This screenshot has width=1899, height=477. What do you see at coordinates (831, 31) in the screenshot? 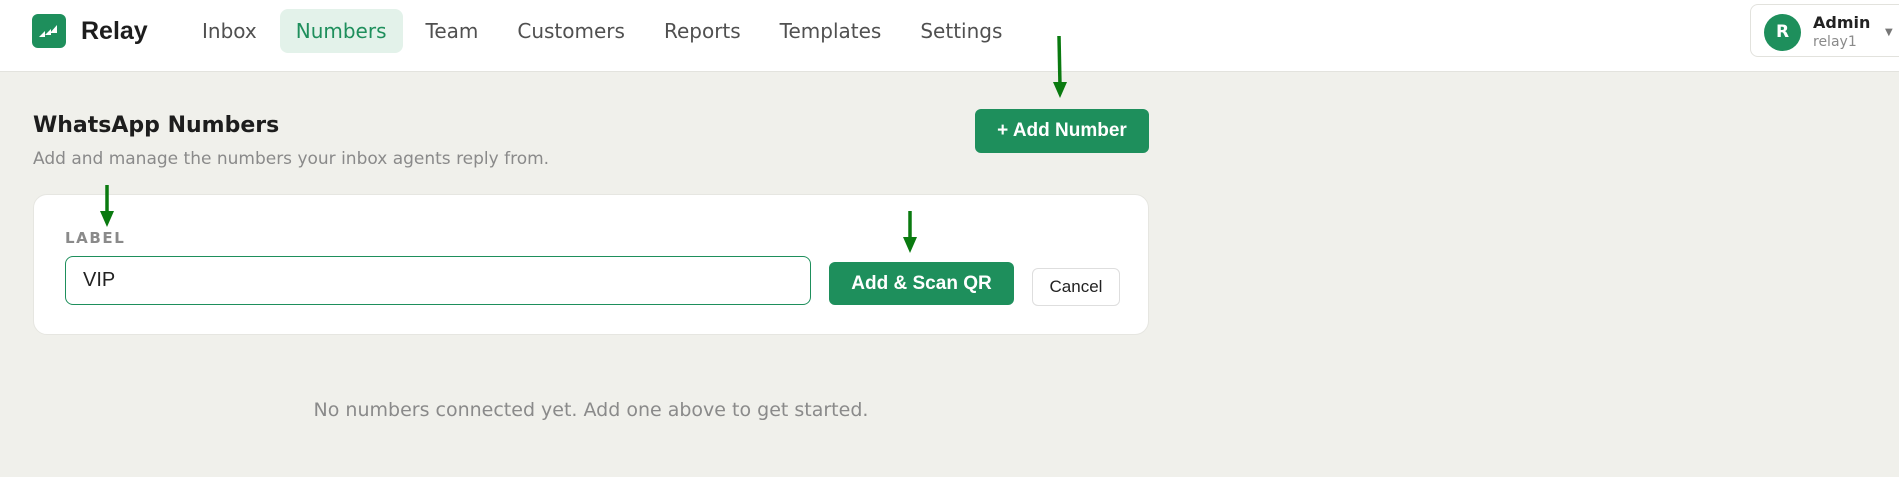
I see `nav-item-templates: Templates` at bounding box center [831, 31].